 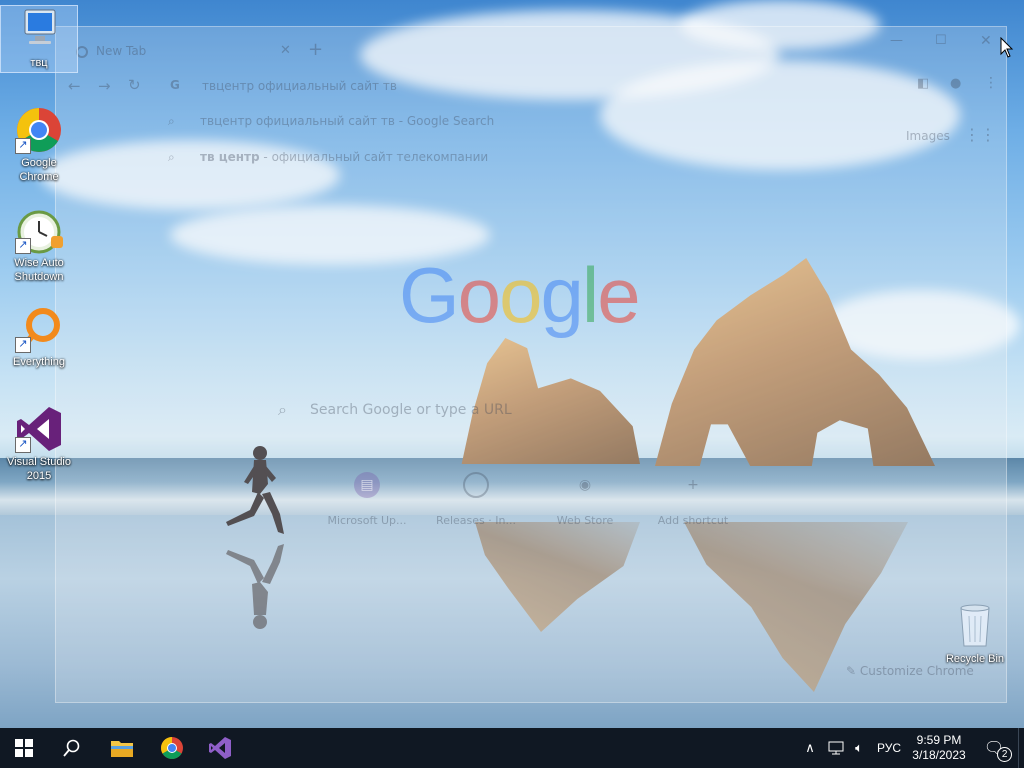 I want to click on network-tray-icon, so click(x=836, y=748).